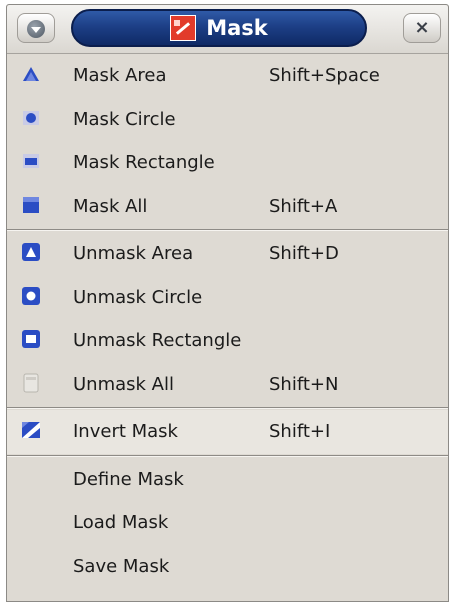 This screenshot has width=454, height=607. Describe the element at coordinates (31, 339) in the screenshot. I see `unmask-rectangle-icon` at that location.